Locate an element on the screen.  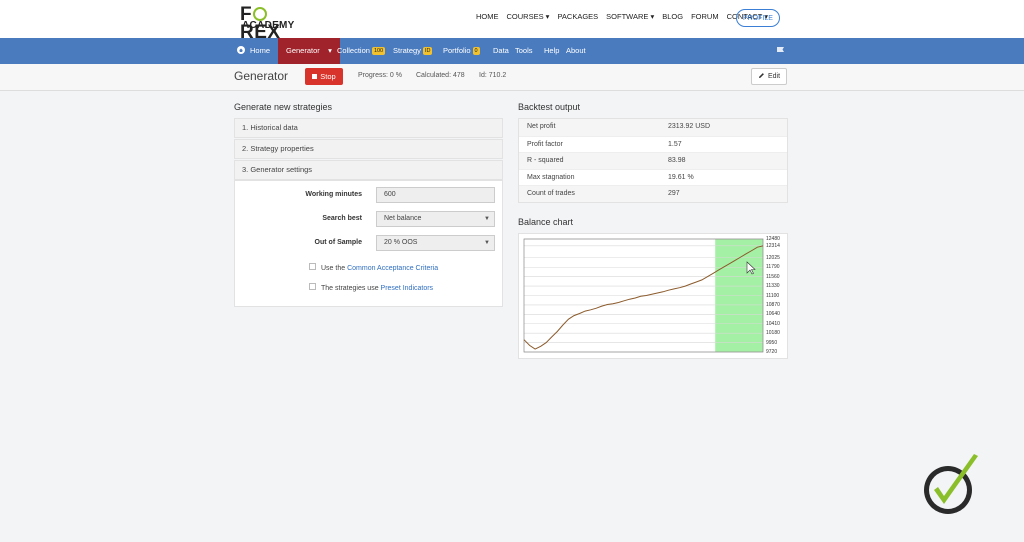
pencil-icon is located at coordinates (761, 75).